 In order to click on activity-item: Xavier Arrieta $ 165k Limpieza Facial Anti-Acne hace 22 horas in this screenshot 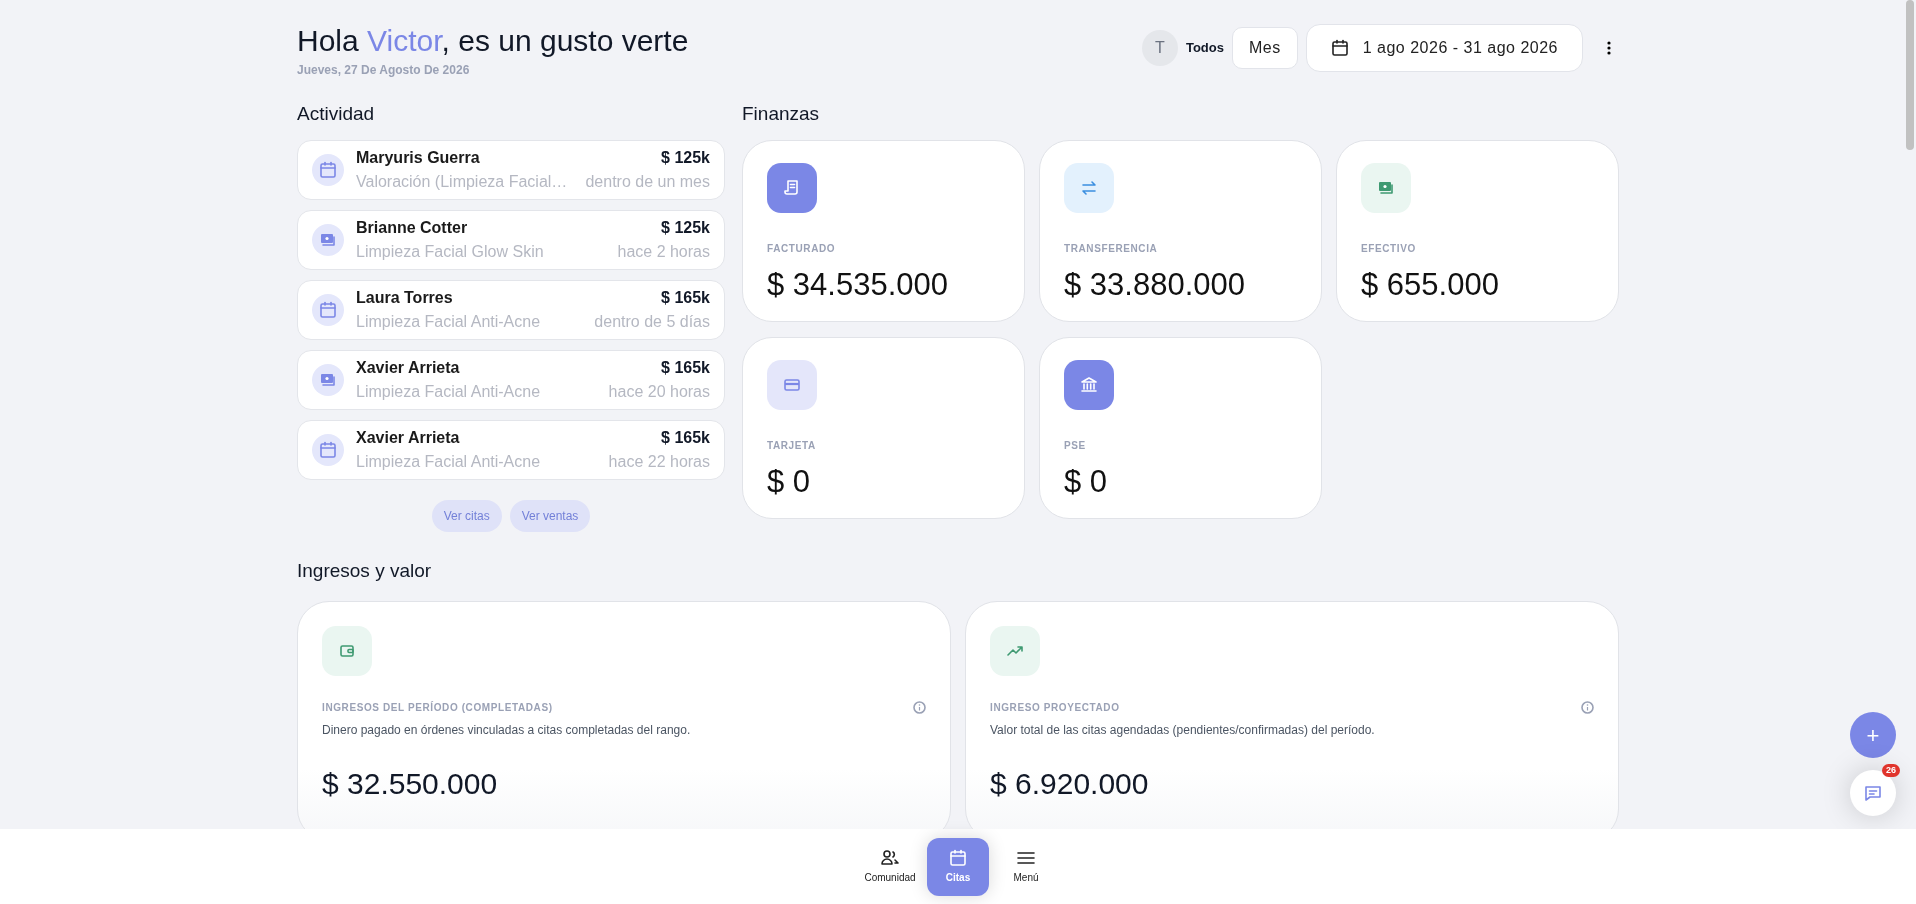, I will do `click(511, 449)`.